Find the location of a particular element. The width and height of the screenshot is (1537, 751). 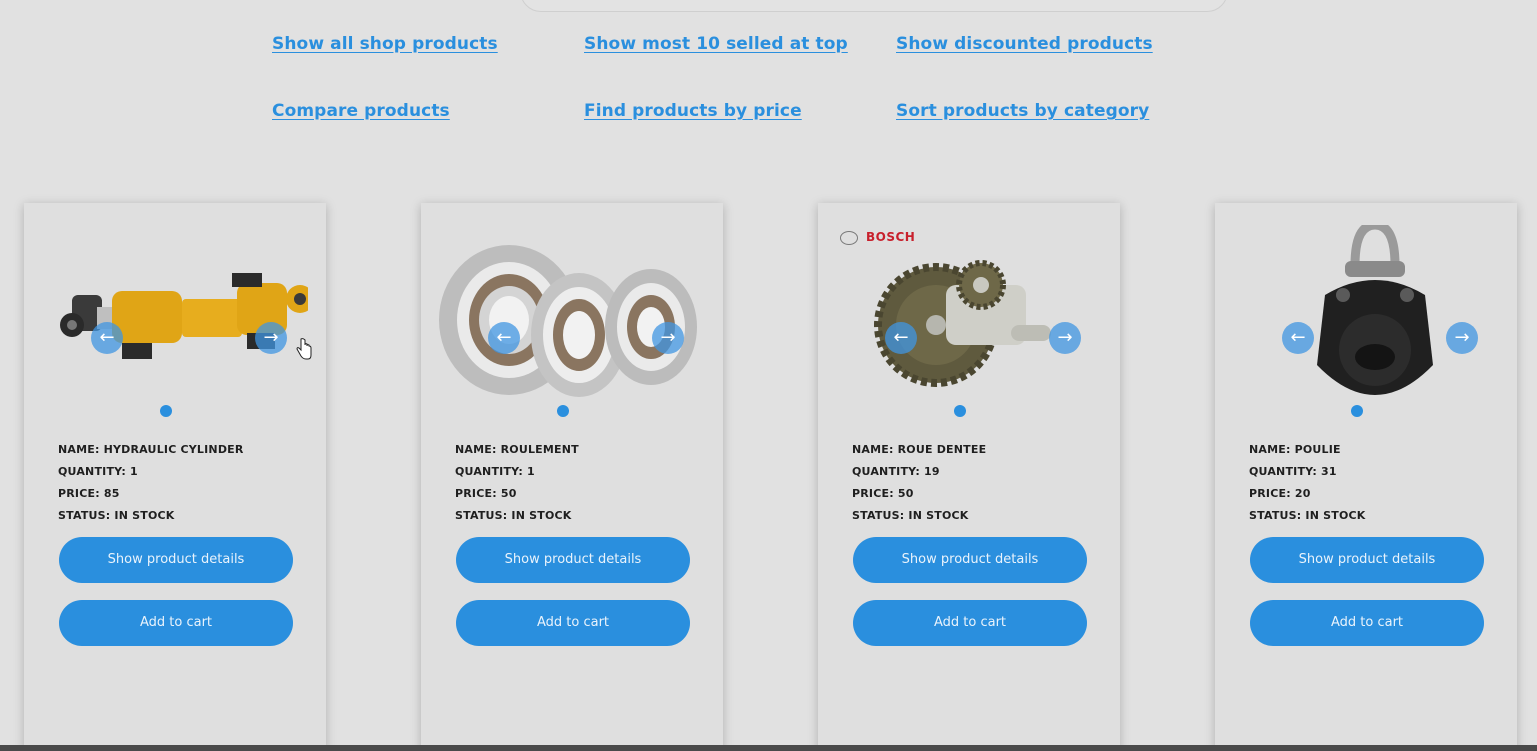

product-quantity: QUANTITY: 19 is located at coordinates (896, 471).